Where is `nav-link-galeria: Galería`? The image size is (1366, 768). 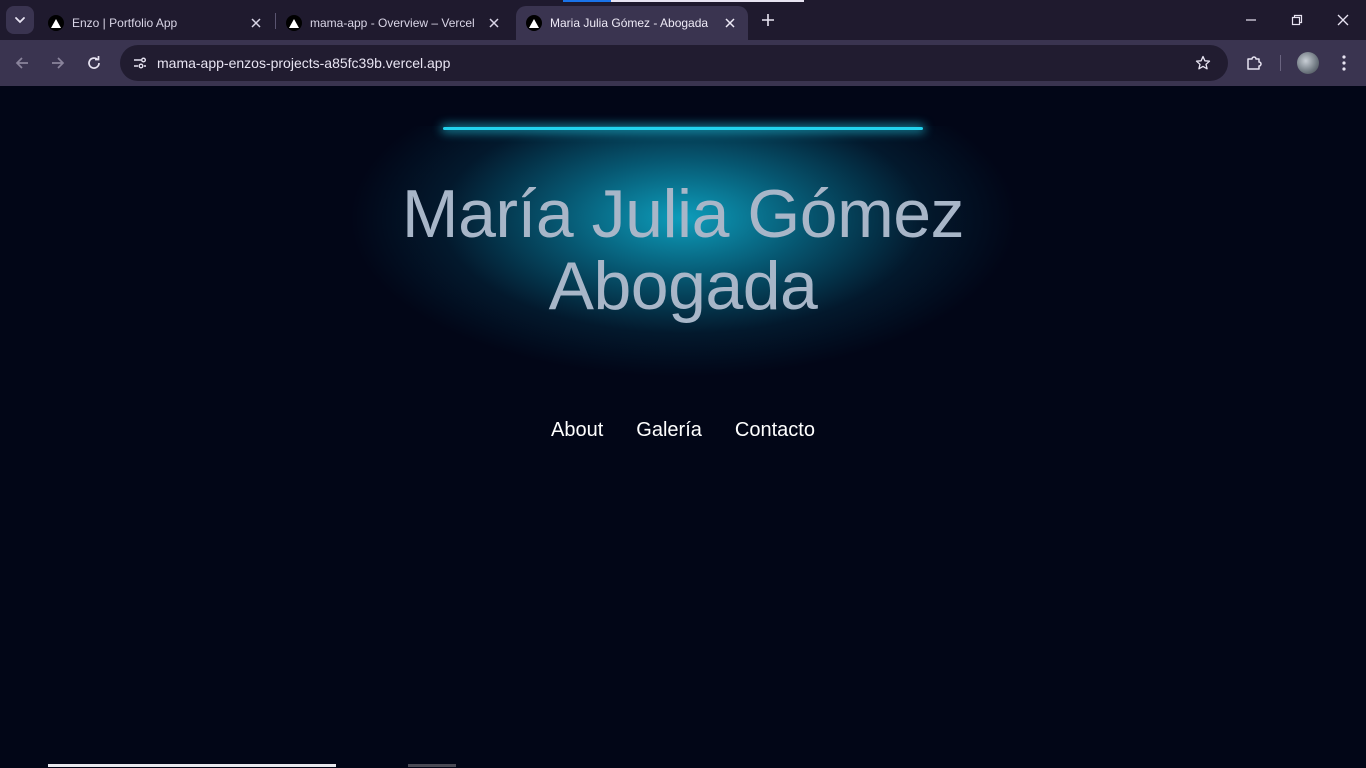
nav-link-galeria: Galería is located at coordinates (669, 430).